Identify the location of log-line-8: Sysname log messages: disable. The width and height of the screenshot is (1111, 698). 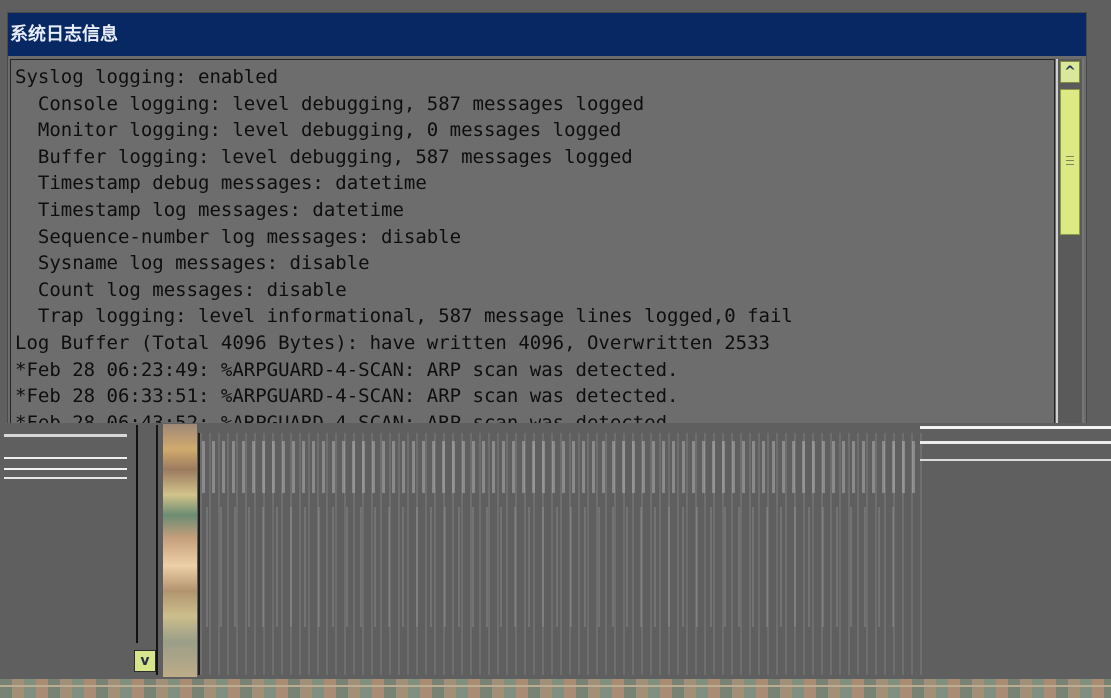
(192, 263).